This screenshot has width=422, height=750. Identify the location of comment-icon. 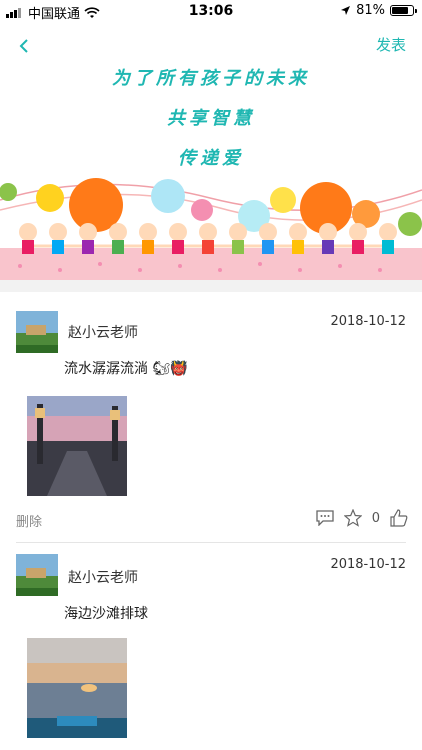
(325, 518).